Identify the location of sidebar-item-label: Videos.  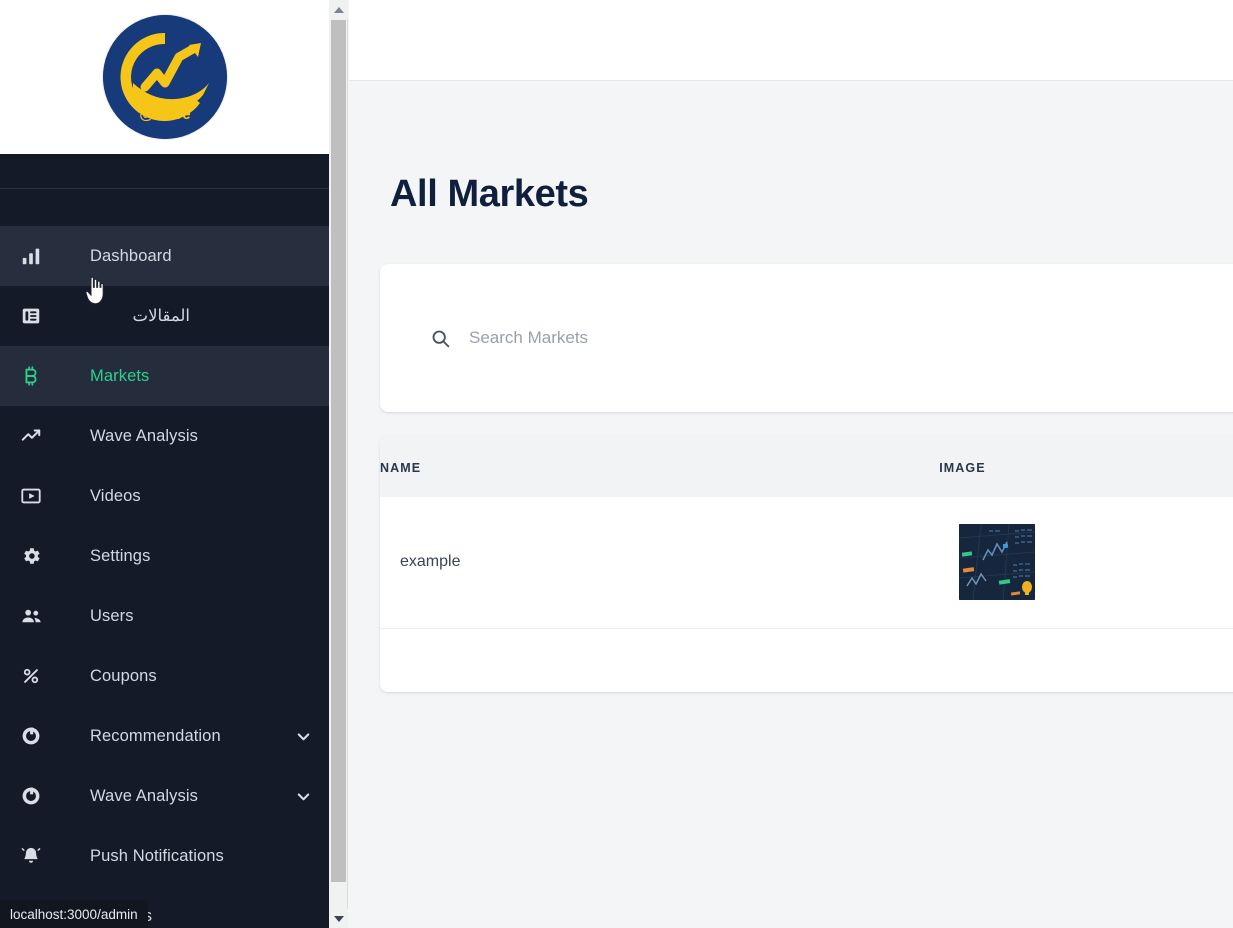
(115, 495).